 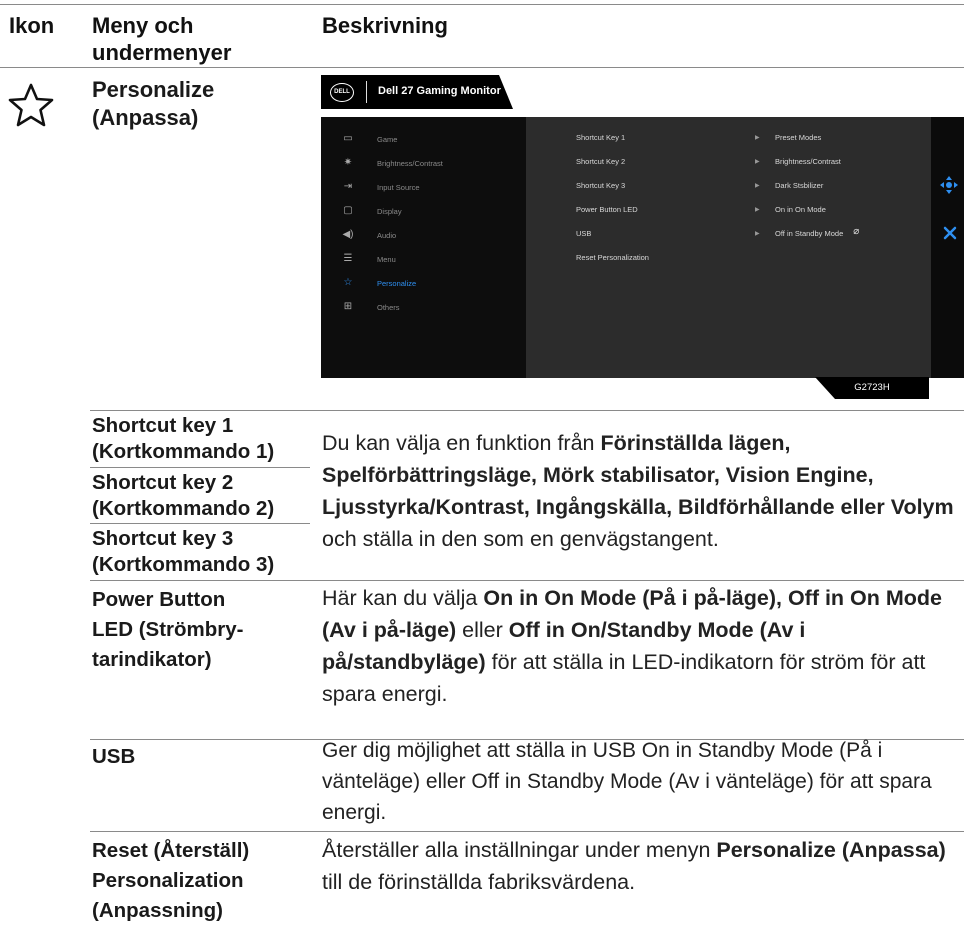 I want to click on usb-label: USB, so click(x=114, y=756).